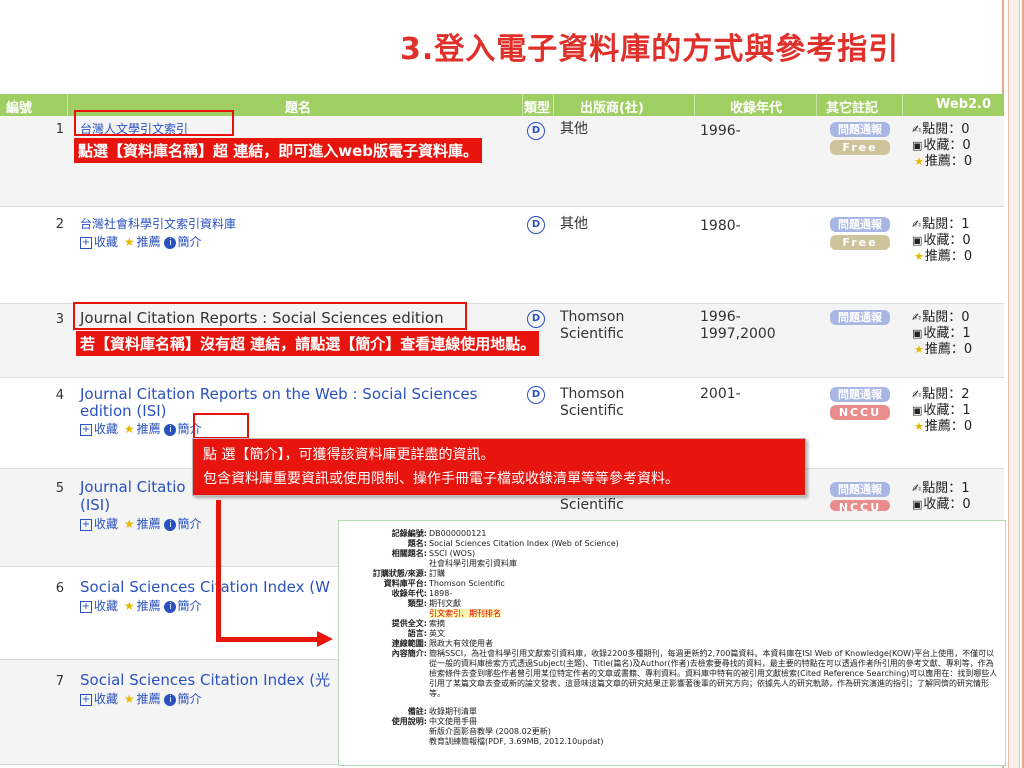 This screenshot has height=768, width=1024. Describe the element at coordinates (349, 455) in the screenshot. I see `callout-intro-line1: 點 選【簡介】，可獲得該資料庫更詳盡的資訊。` at that location.